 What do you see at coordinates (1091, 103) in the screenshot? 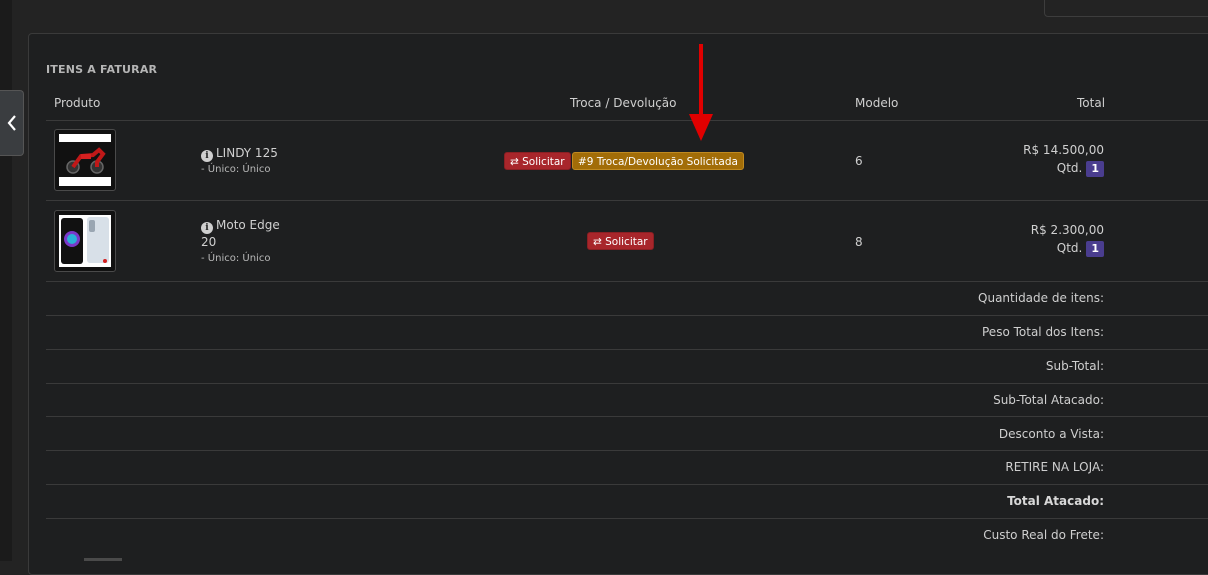
I see `header-total: Total` at bounding box center [1091, 103].